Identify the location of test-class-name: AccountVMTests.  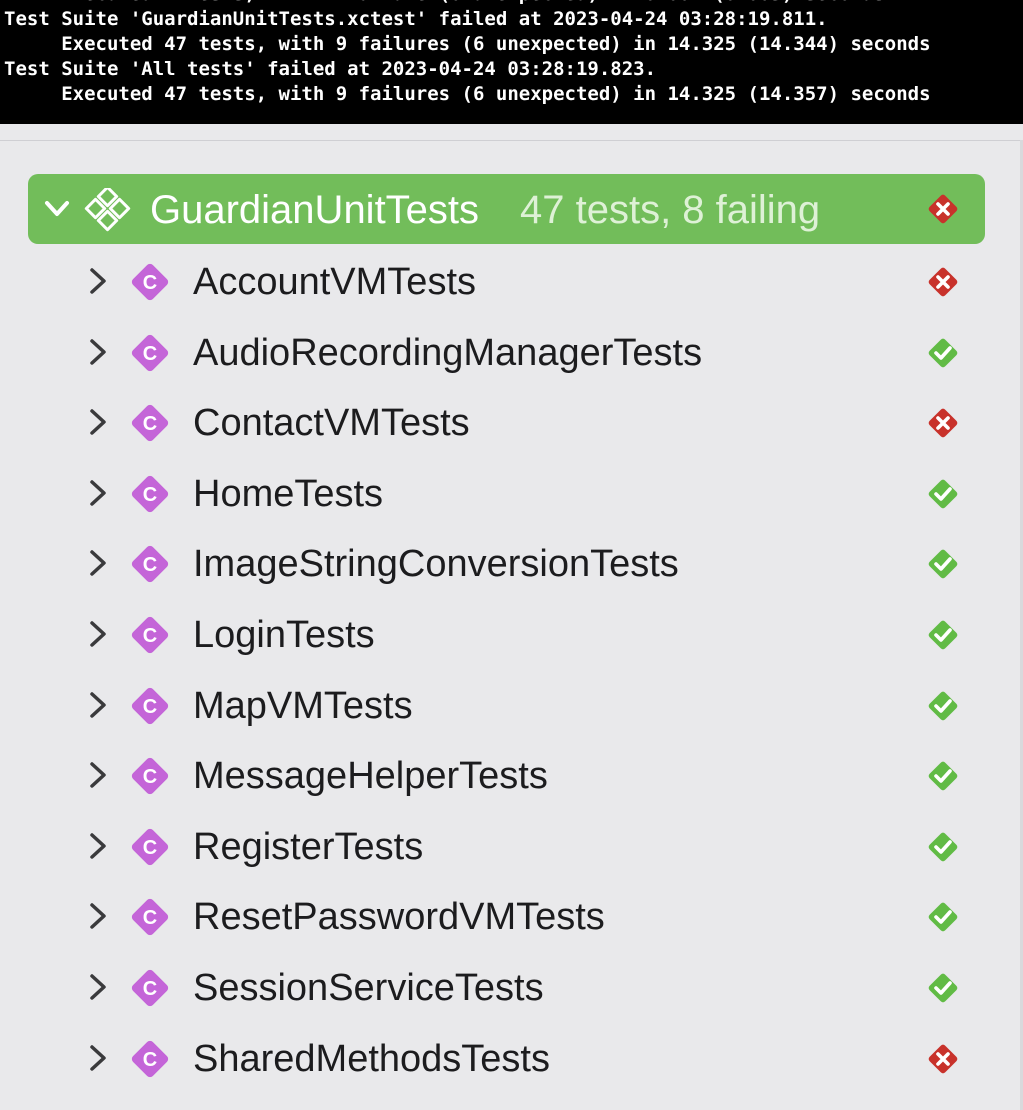
(334, 282).